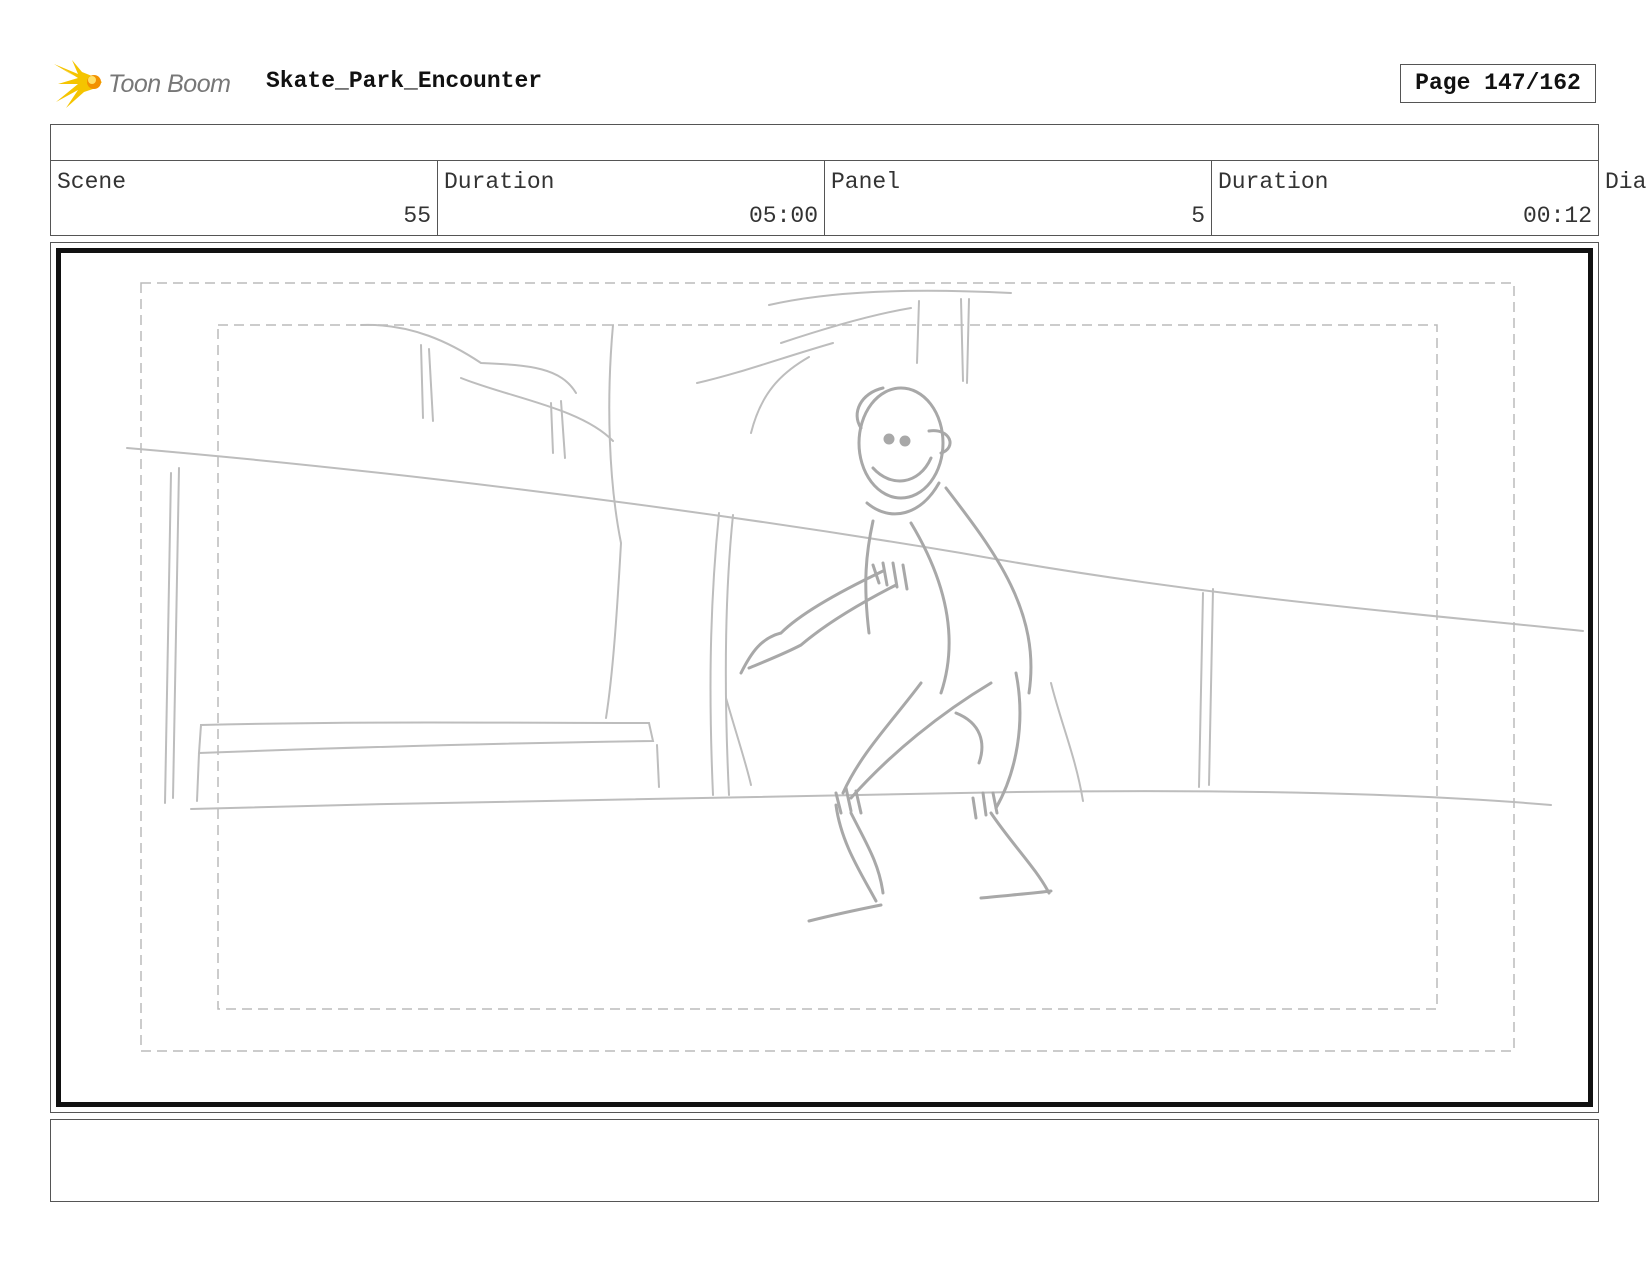 Image resolution: width=1650 pixels, height=1275 pixels. What do you see at coordinates (169, 84) in the screenshot?
I see `brand-name: Toon Boom` at bounding box center [169, 84].